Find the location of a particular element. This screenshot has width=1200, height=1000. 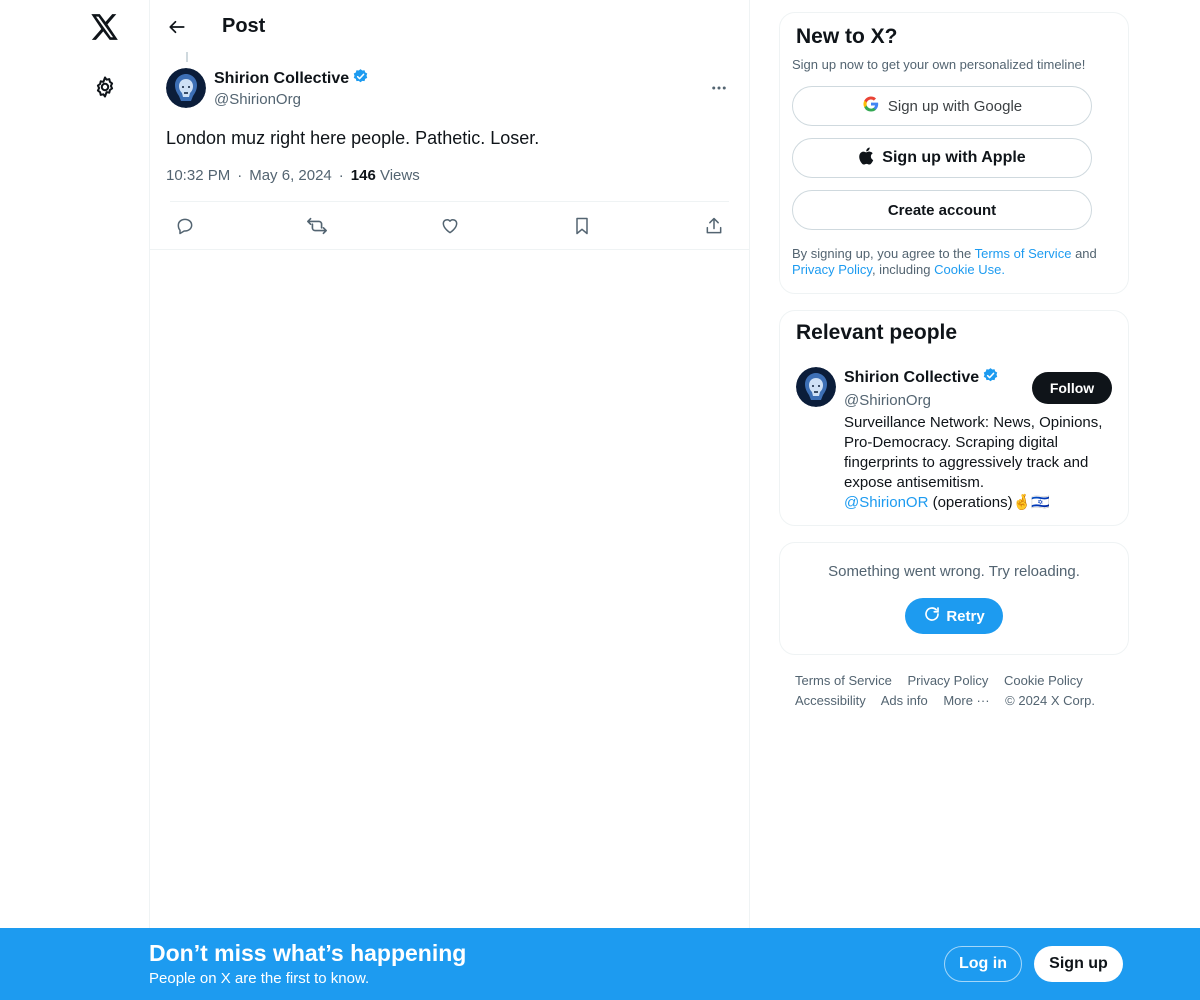

back-arrow-icon is located at coordinates (177, 27).